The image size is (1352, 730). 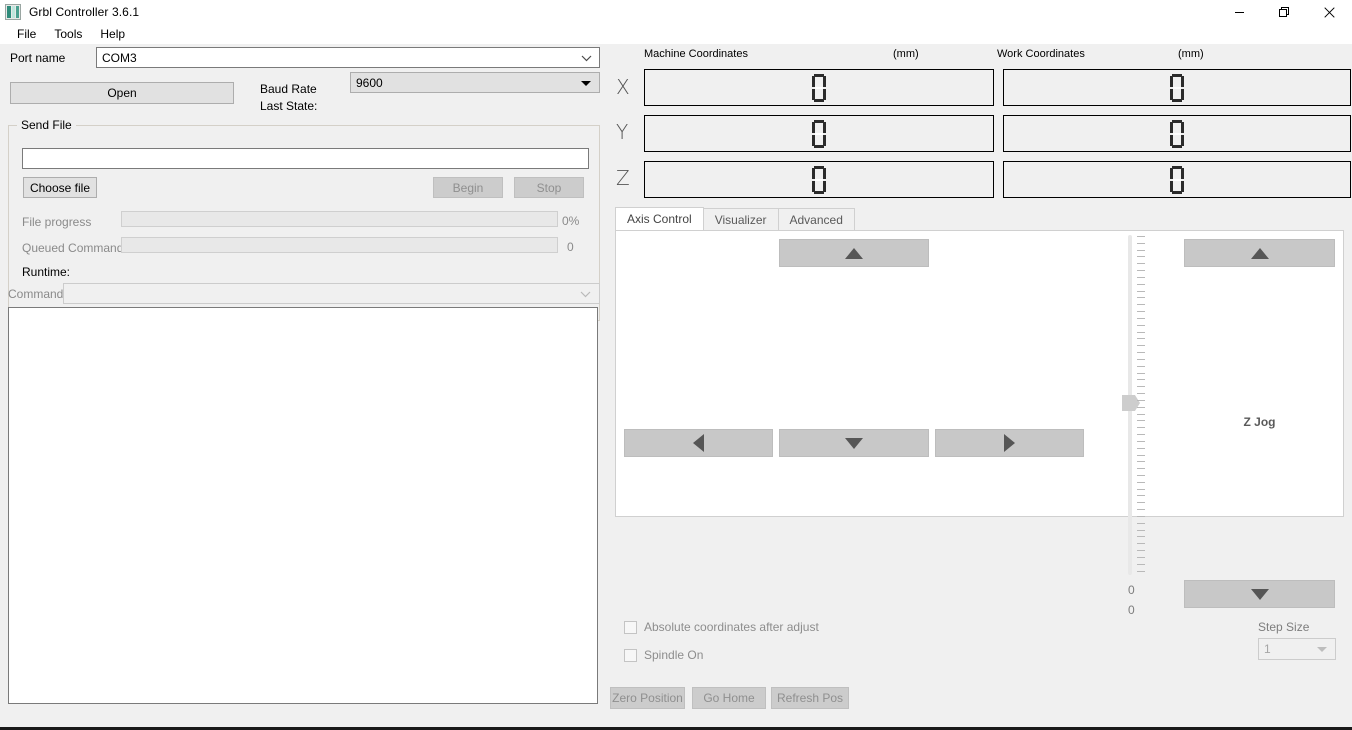 I want to click on step-size-value: 1, so click(x=1267, y=649).